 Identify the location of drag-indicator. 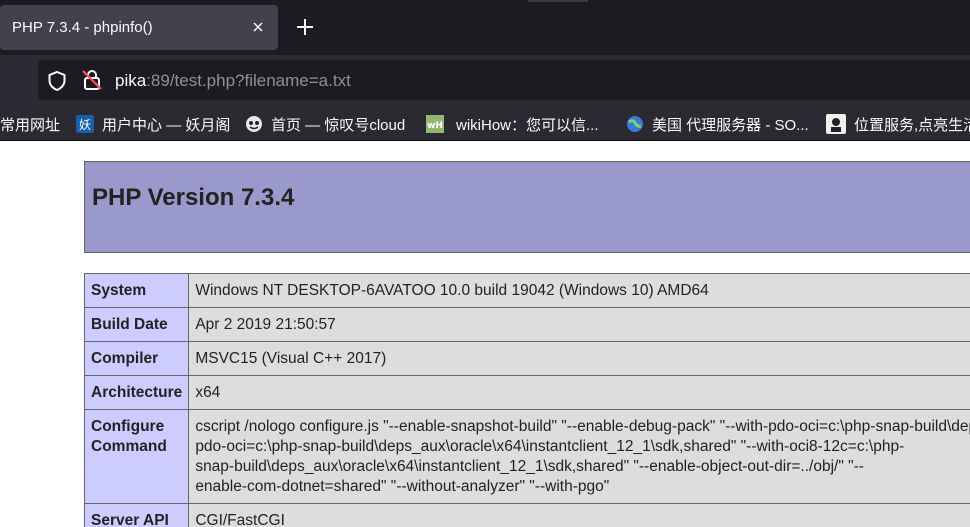
(558, 1).